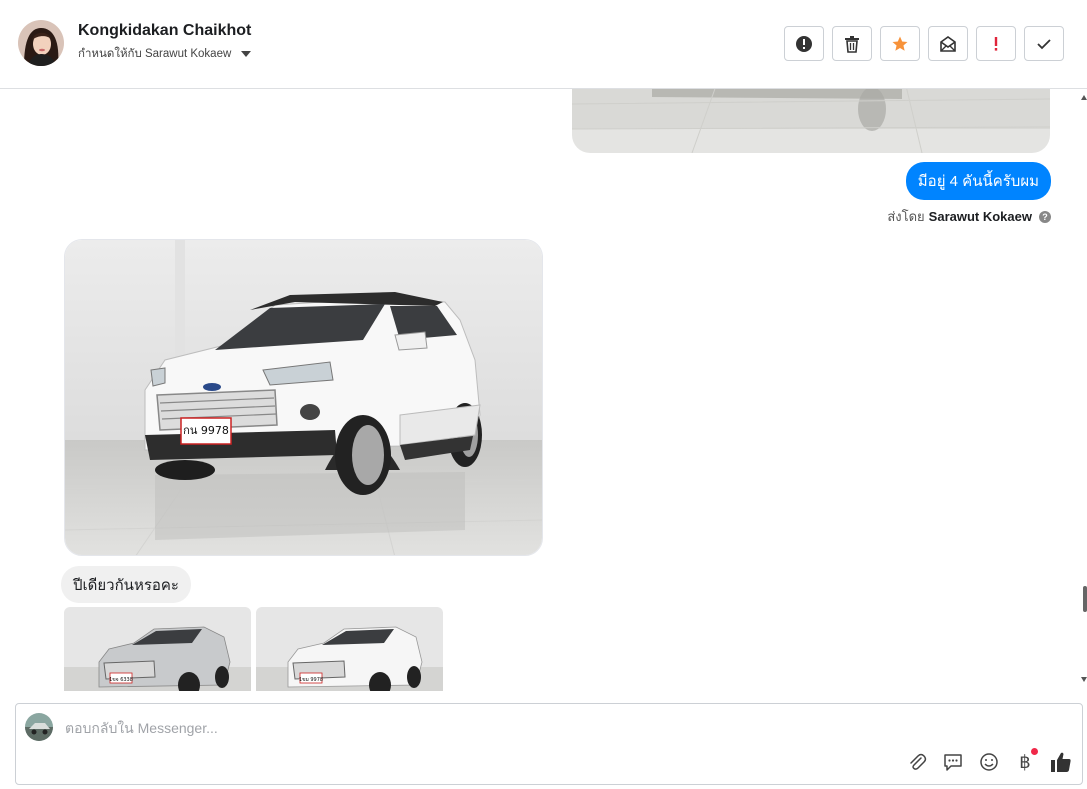 This screenshot has width=1087, height=789. I want to click on sent-by-name: Sarawut Kokaew, so click(980, 216).